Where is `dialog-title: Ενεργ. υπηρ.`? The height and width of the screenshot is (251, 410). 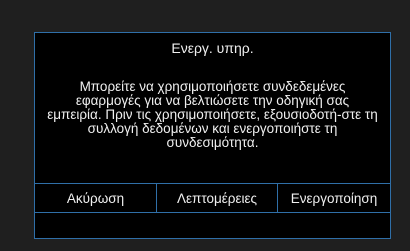 dialog-title: Ενεργ. υπηρ. is located at coordinates (212, 48).